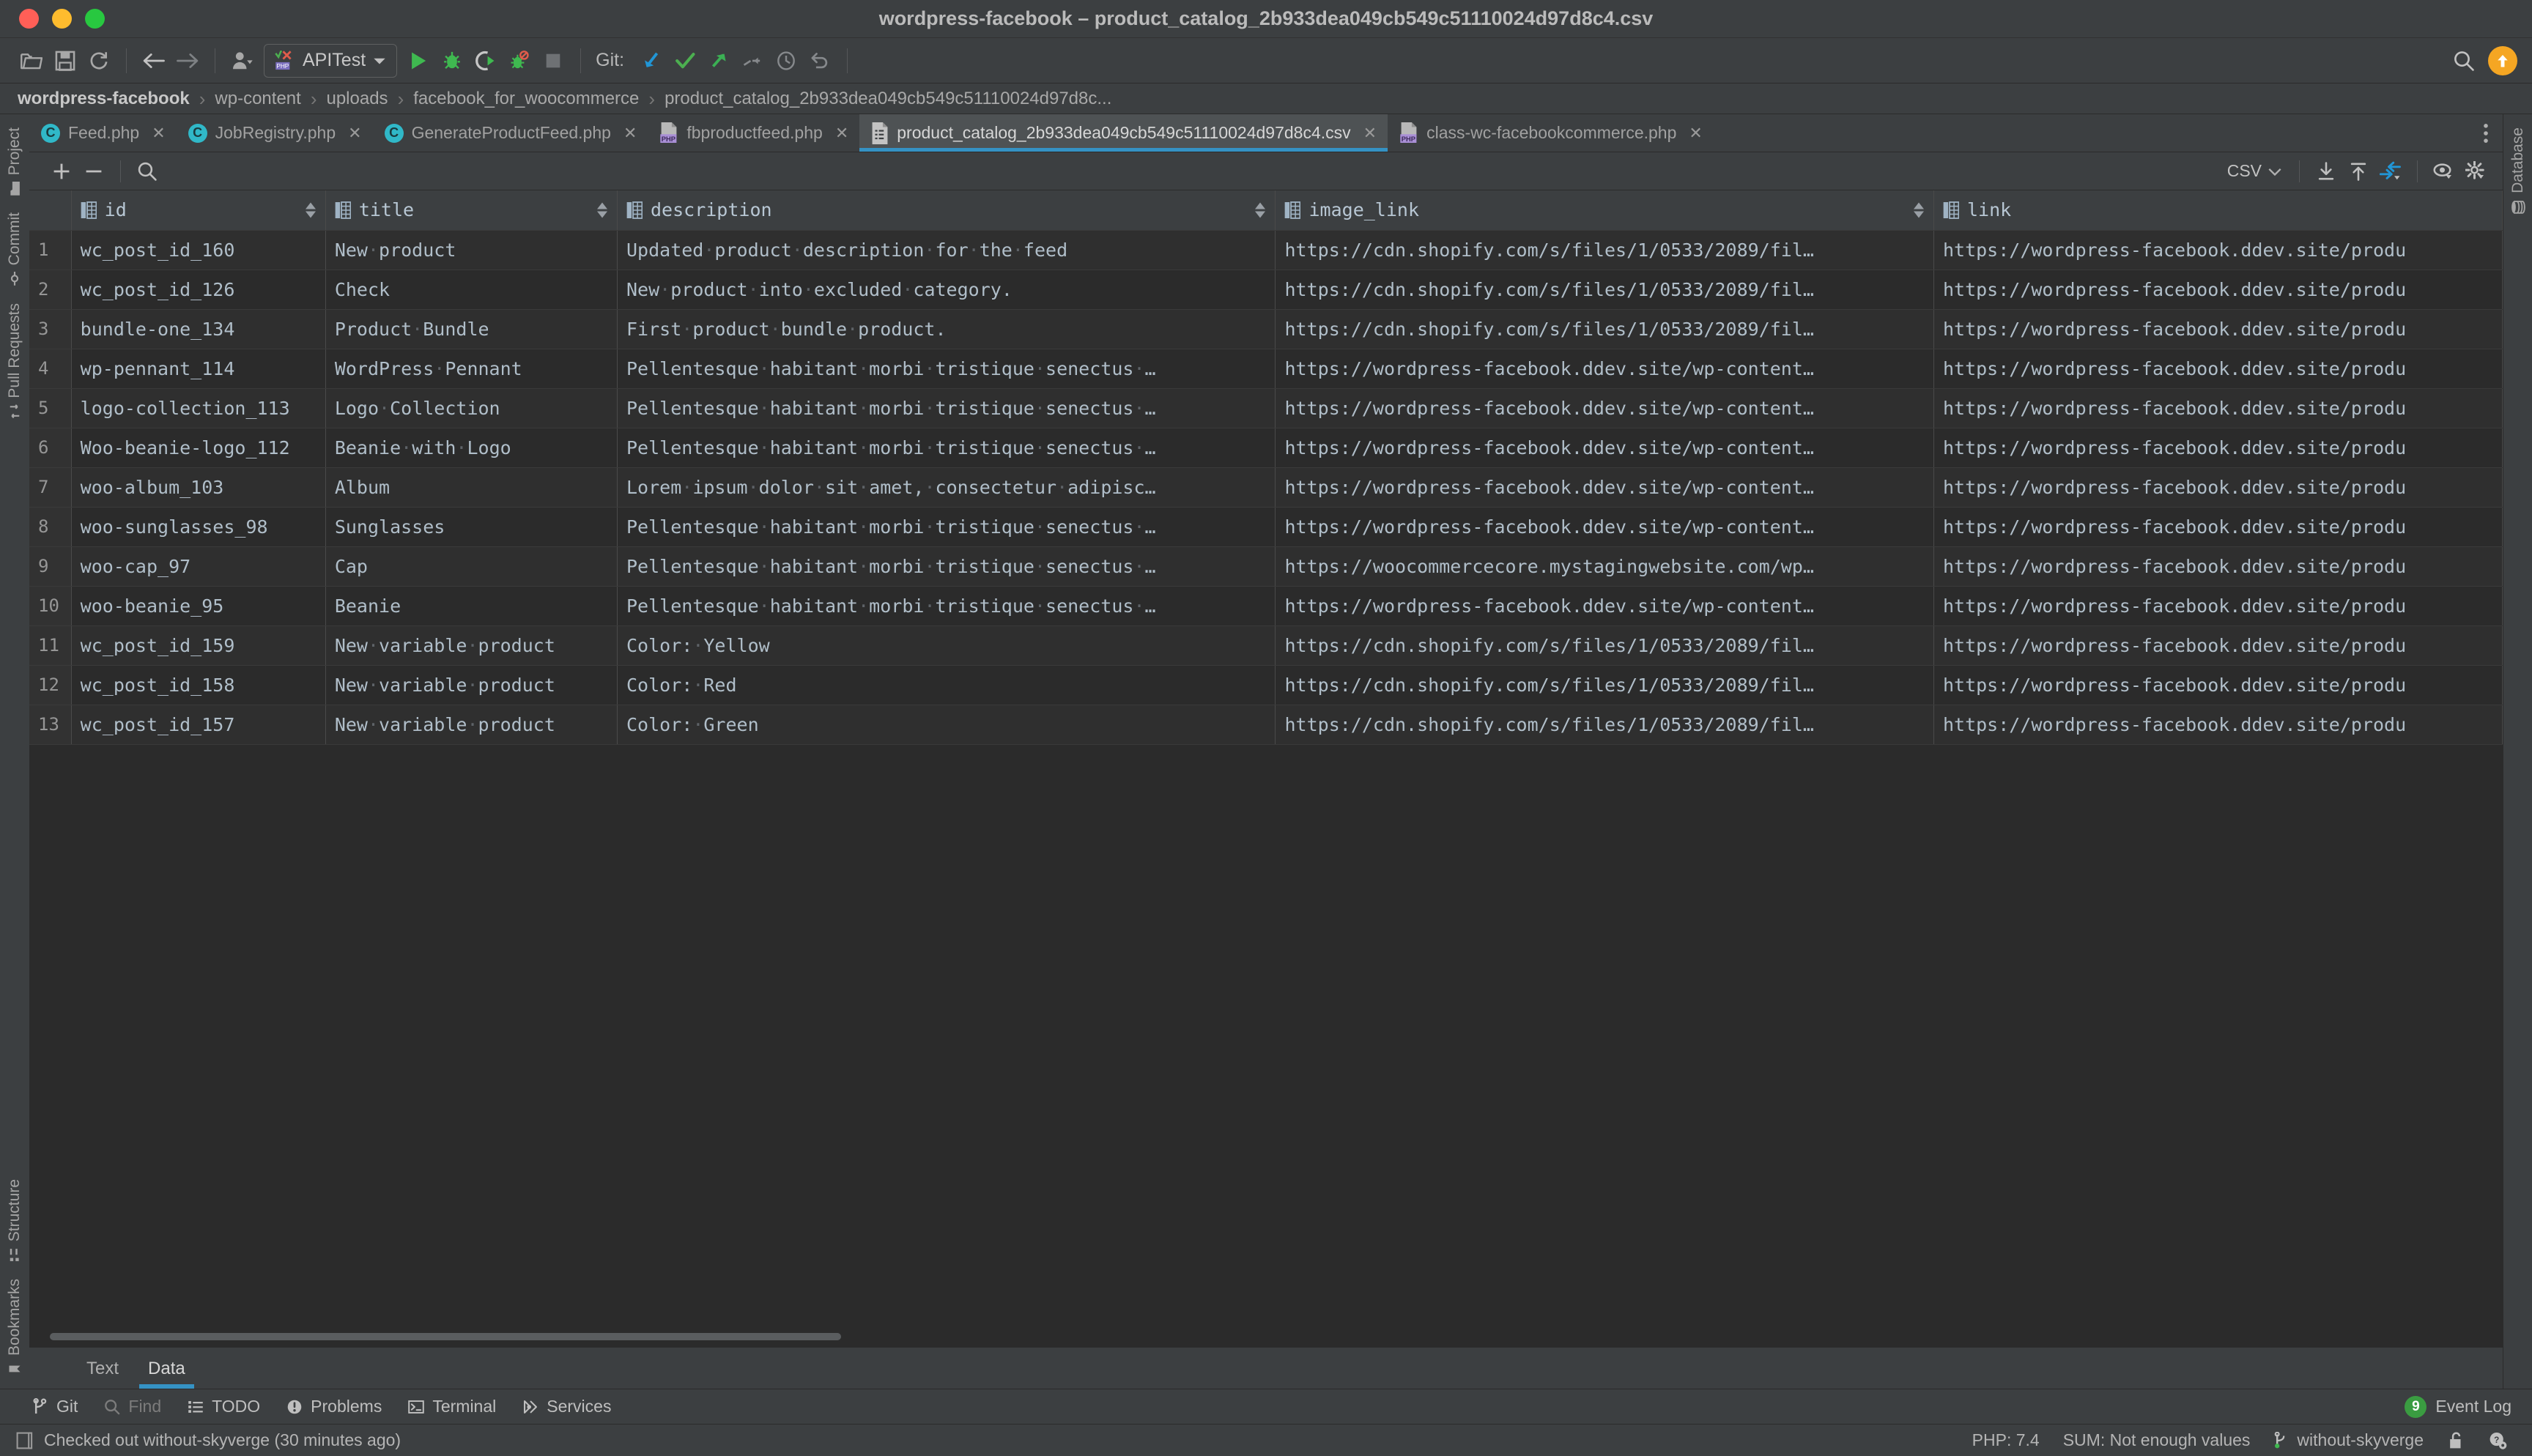 The height and width of the screenshot is (1456, 2532). I want to click on row-number: 7, so click(51, 487).